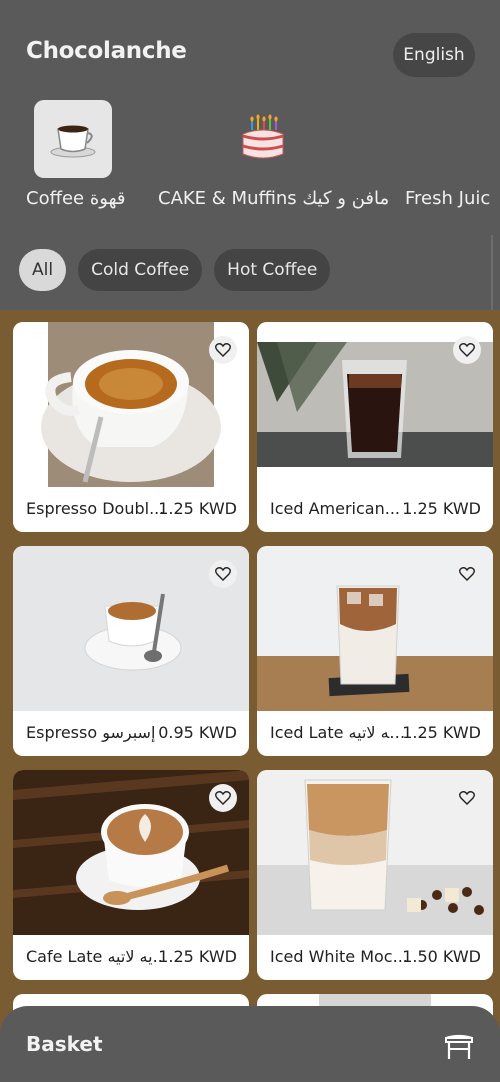  What do you see at coordinates (250, 1044) in the screenshot?
I see `basket-bar: Basket` at bounding box center [250, 1044].